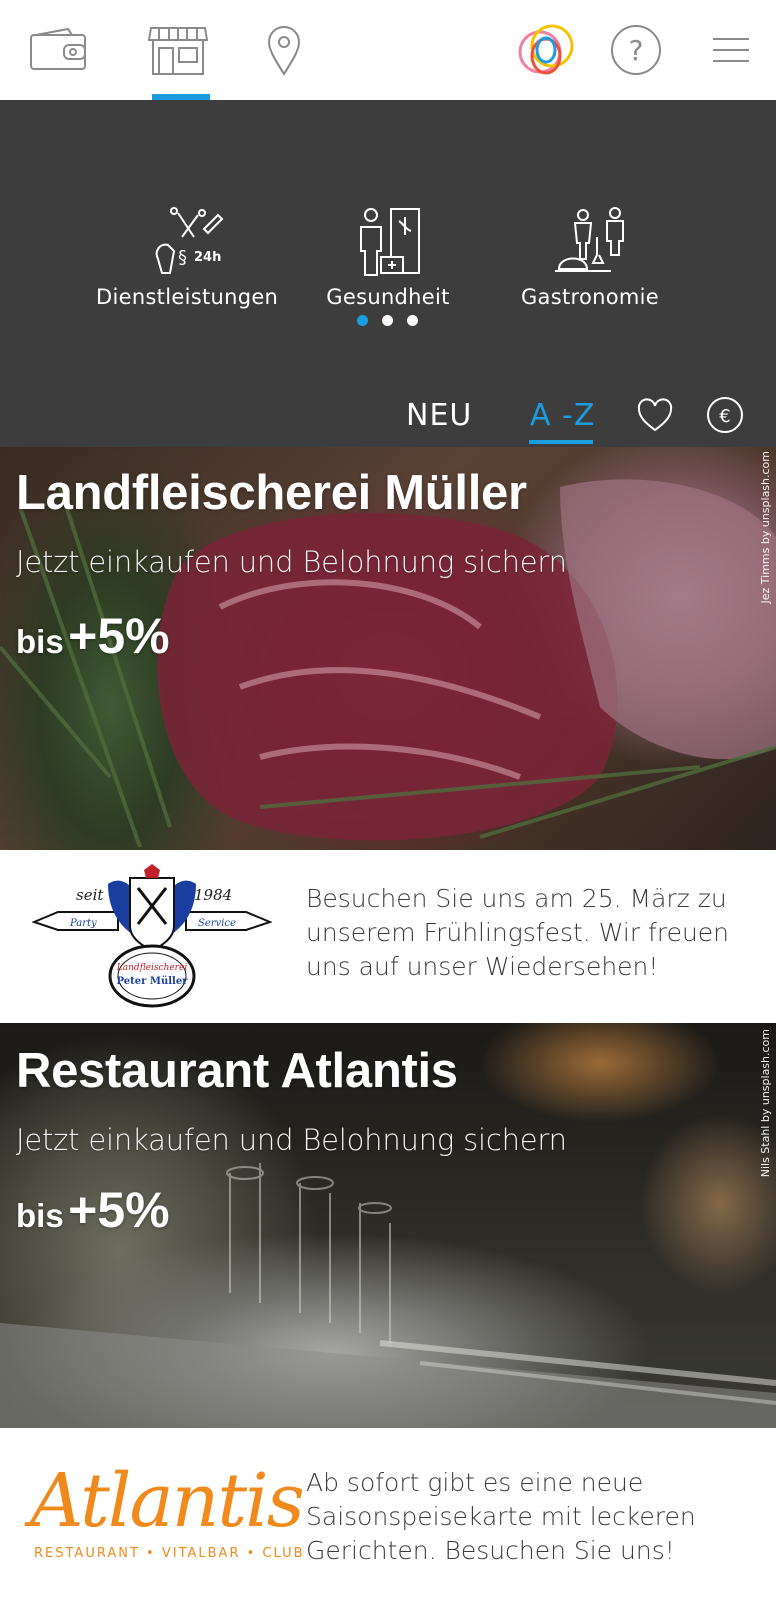  I want to click on store-icon, so click(178, 50).